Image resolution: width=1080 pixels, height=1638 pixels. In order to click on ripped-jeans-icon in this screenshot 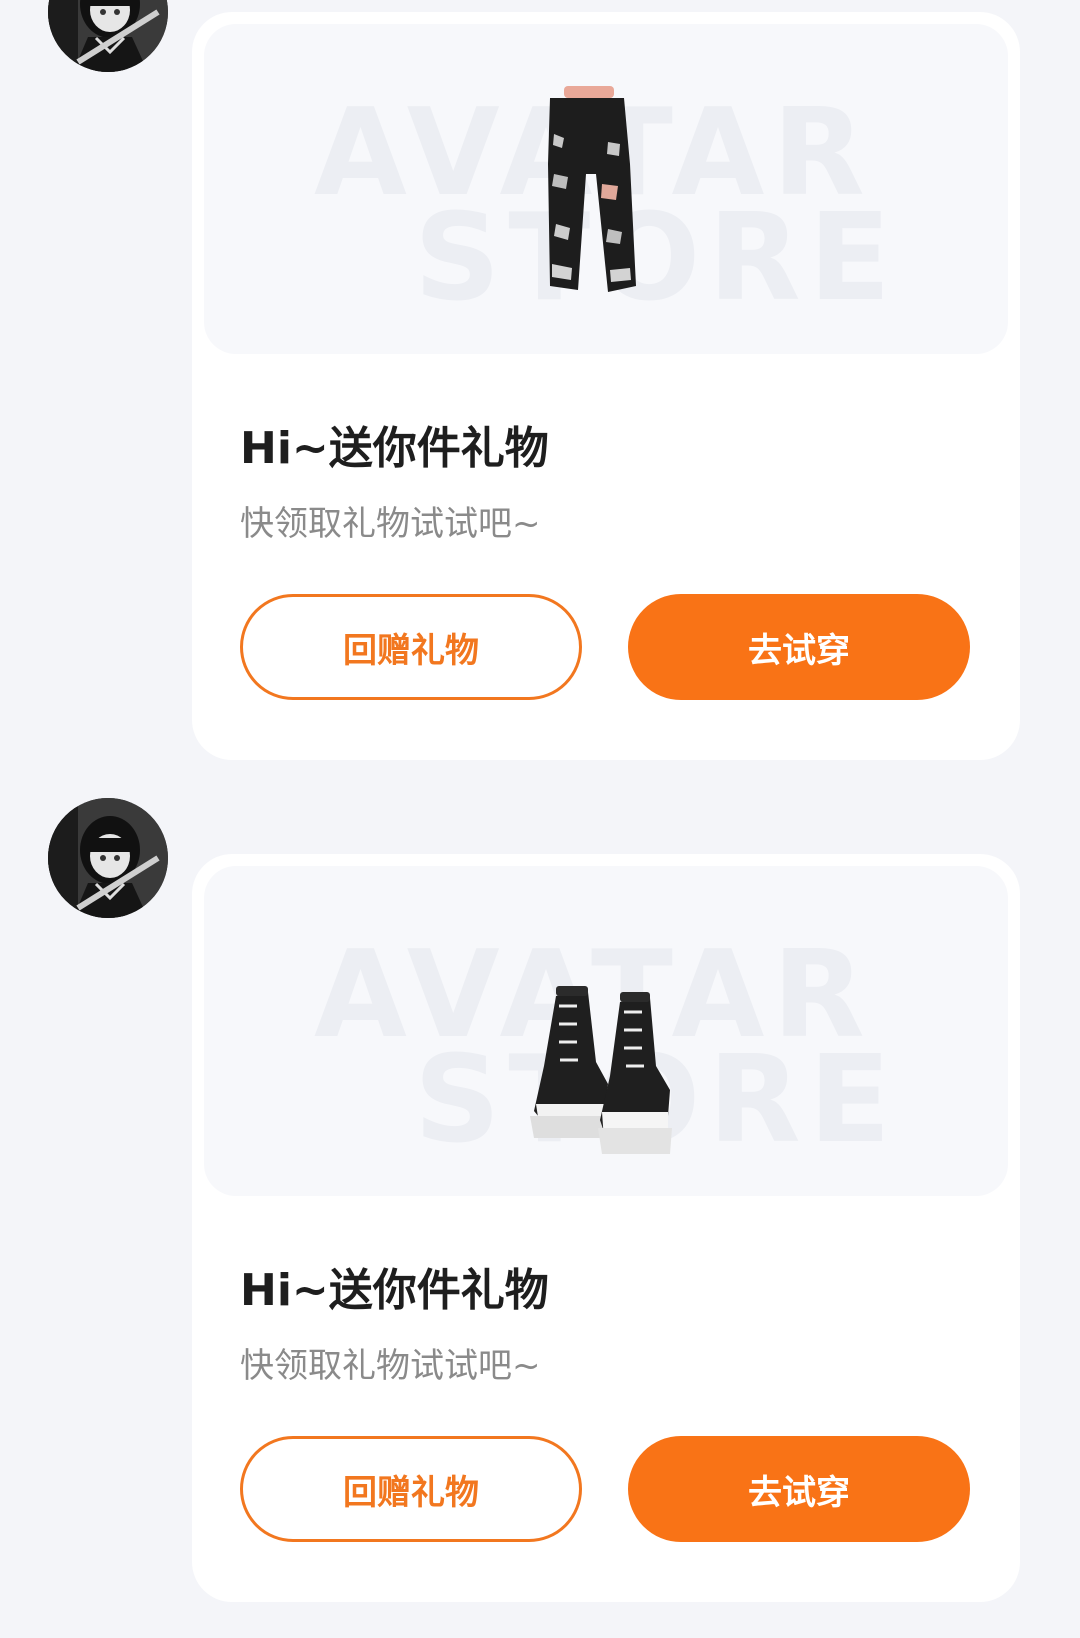, I will do `click(606, 189)`.